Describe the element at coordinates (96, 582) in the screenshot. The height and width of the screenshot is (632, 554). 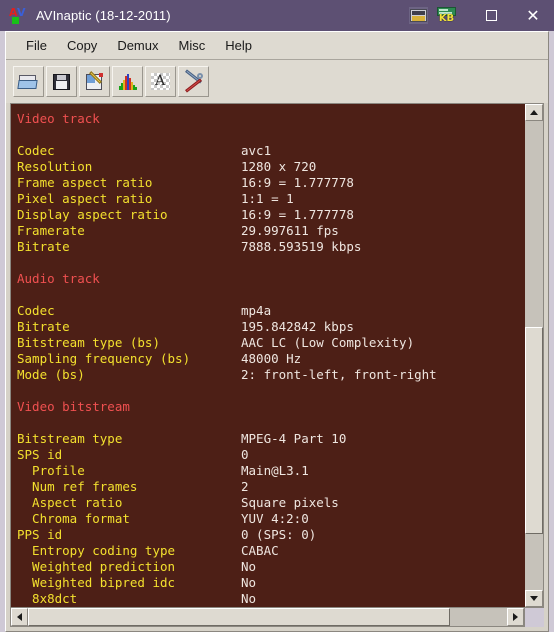
I see `info-label: Weighted bipred idc` at that location.